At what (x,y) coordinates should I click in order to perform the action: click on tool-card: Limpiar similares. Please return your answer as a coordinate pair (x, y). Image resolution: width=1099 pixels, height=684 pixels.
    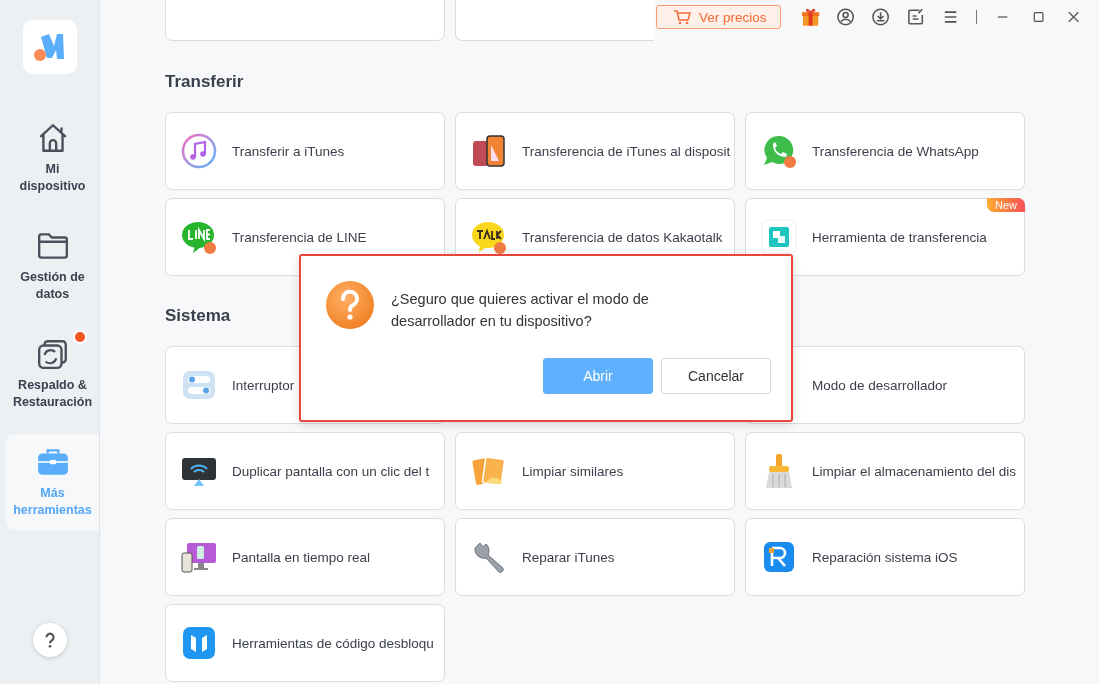
    Looking at the image, I should click on (595, 471).